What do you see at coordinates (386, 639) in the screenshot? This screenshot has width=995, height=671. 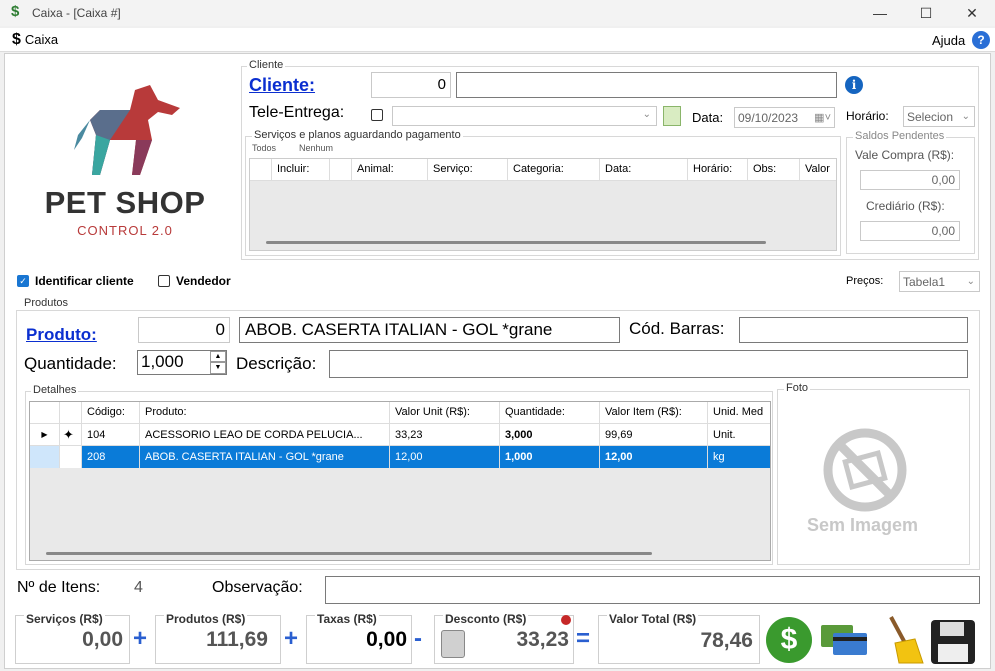 I see `taxas-total-value: 0,00` at bounding box center [386, 639].